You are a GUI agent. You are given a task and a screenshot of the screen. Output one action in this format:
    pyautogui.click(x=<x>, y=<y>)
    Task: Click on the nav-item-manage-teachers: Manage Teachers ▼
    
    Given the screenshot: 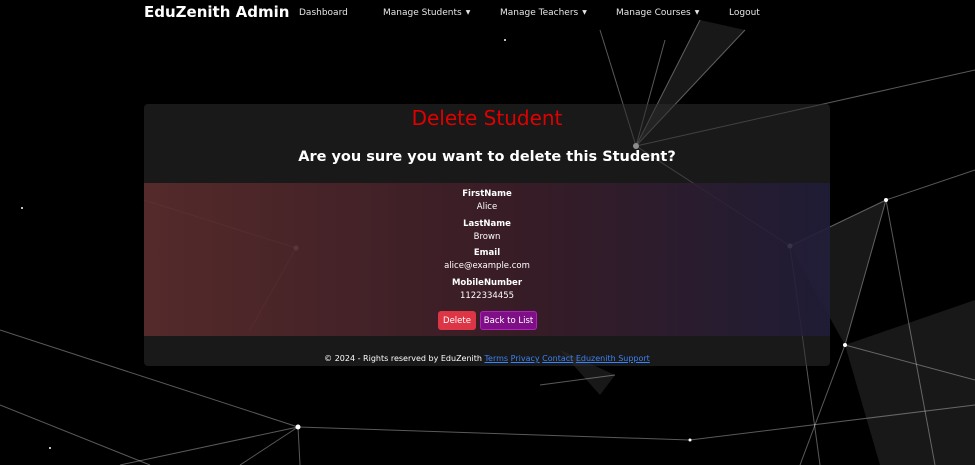 What is the action you would take?
    pyautogui.click(x=543, y=13)
    